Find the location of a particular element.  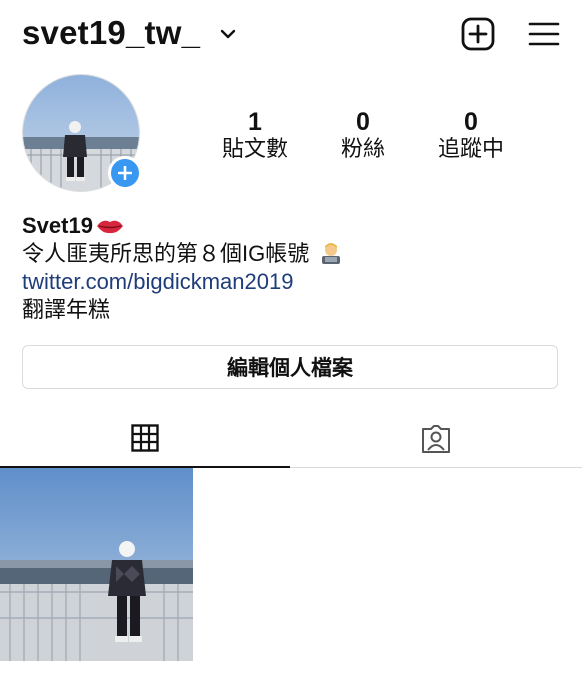

following-stat: 0 追蹤中 is located at coordinates (471, 135).